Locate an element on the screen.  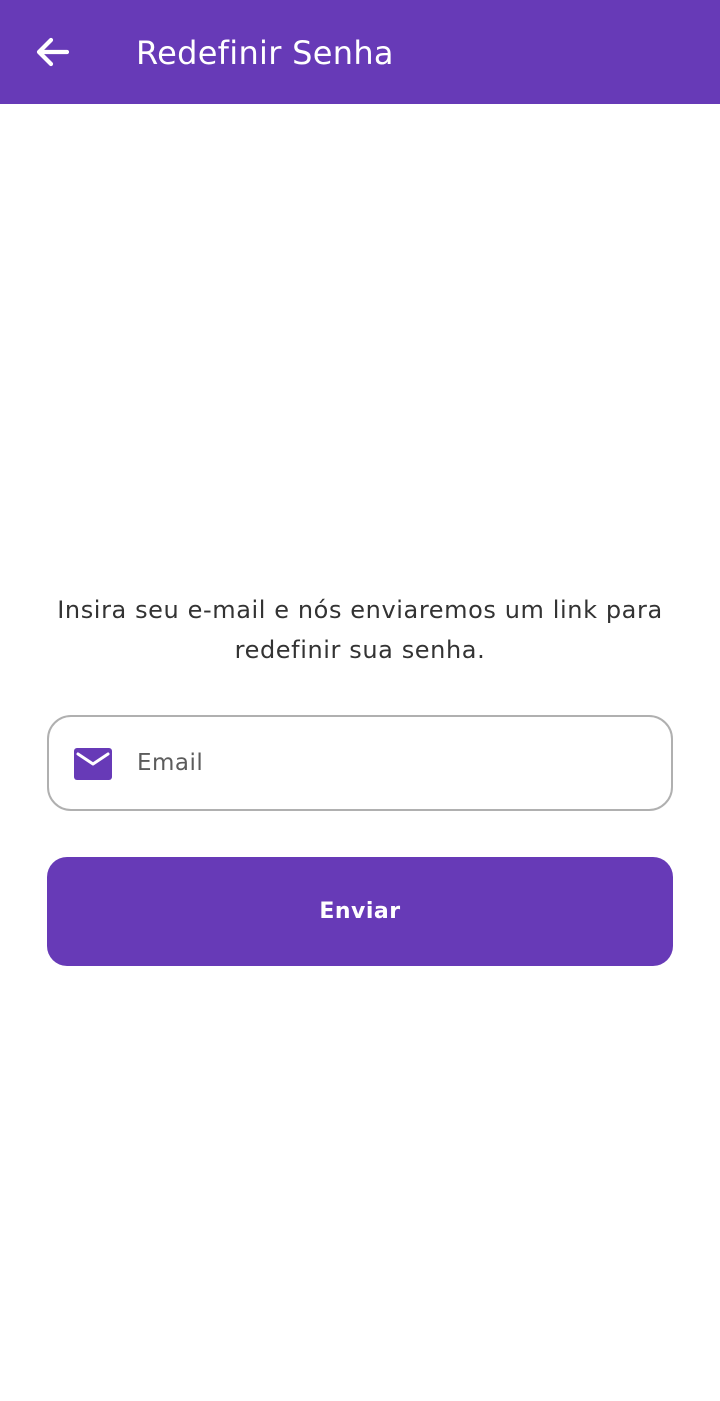
arrow-back-icon is located at coordinates (52, 52).